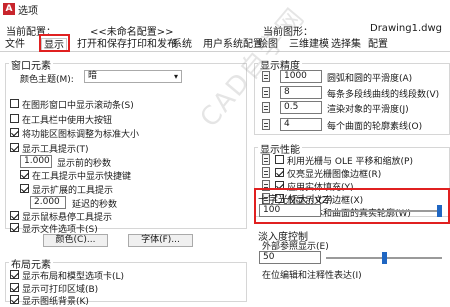 This screenshot has height=307, width=450. What do you see at coordinates (266, 172) in the screenshot?
I see `raster-frame-icon` at bounding box center [266, 172].